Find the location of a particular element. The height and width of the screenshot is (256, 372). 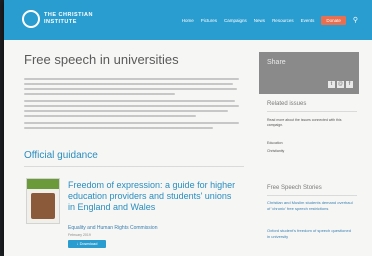

search-icon: ⚲ is located at coordinates (355, 20).